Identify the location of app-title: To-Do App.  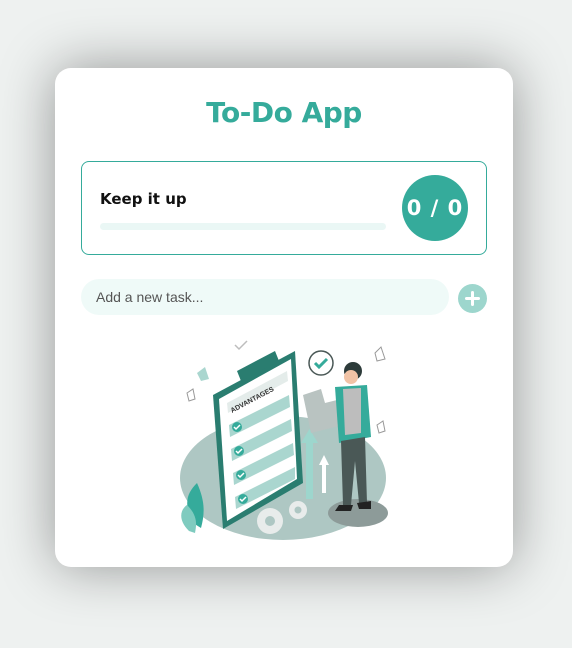
(284, 112).